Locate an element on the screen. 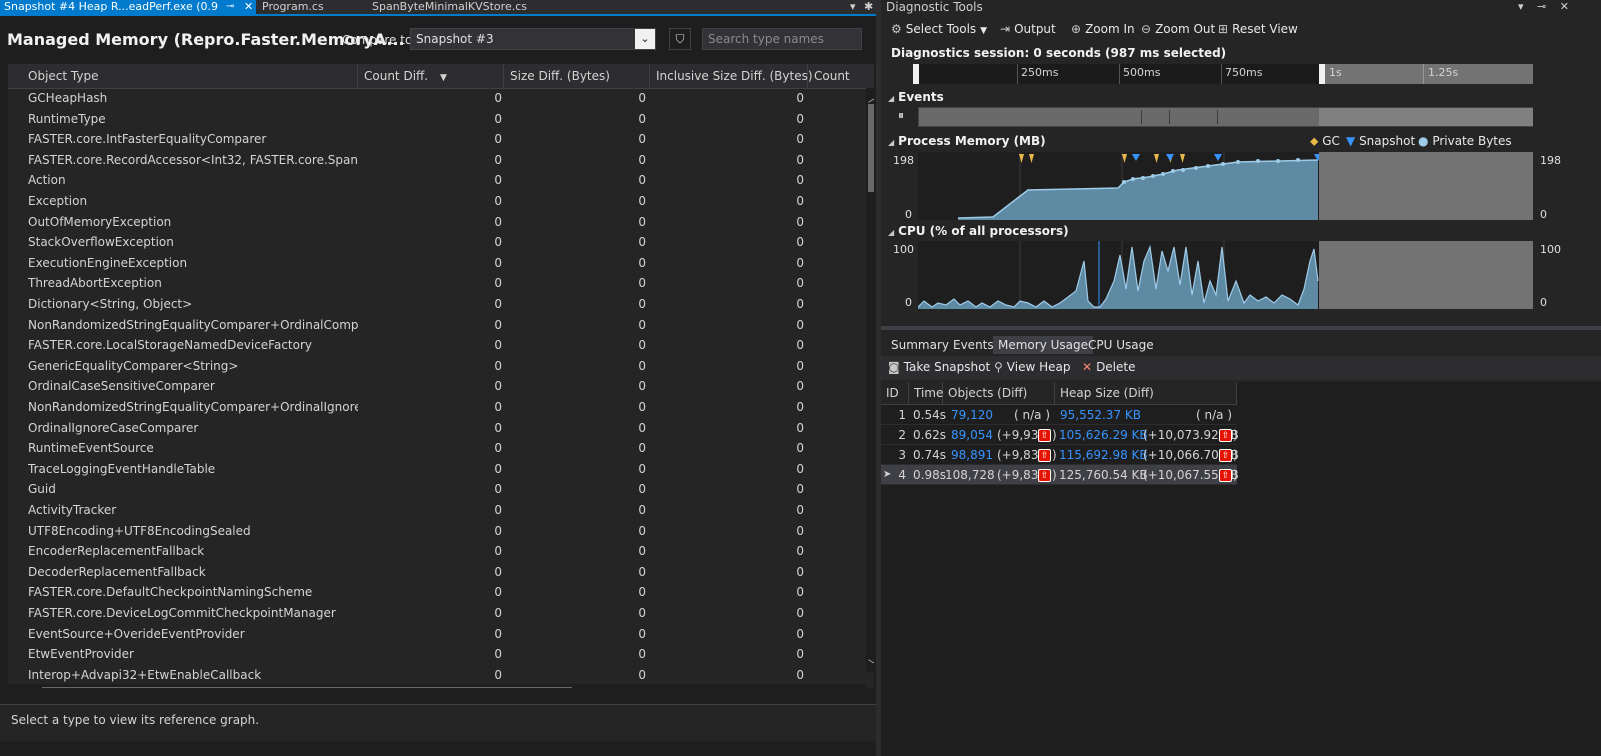  snapshot-objects-link: 79,120 is located at coordinates (969, 415).